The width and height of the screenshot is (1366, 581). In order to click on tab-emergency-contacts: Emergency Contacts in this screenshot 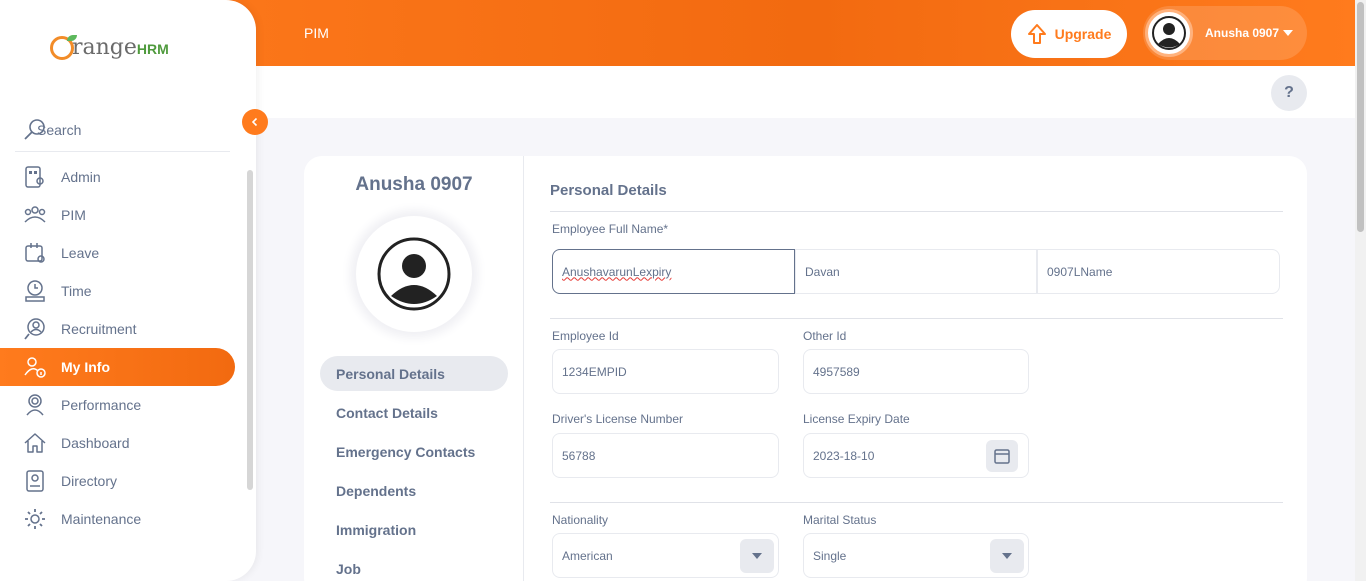, I will do `click(414, 451)`.